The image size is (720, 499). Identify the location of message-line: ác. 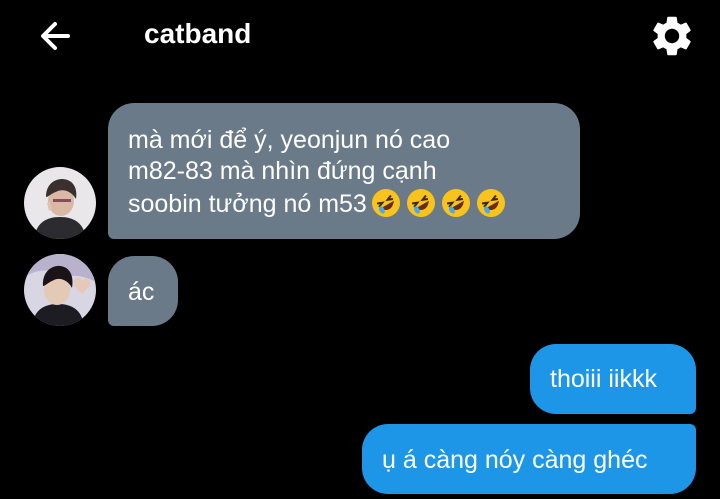
(141, 292).